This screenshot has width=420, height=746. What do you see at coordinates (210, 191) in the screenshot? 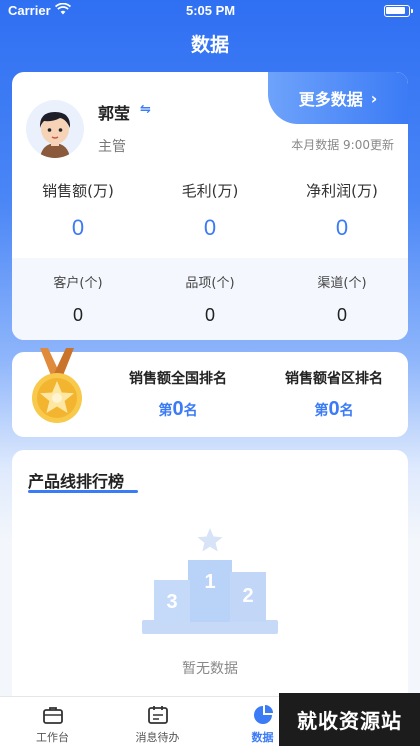
I see `stat-label: 毛利(万)` at bounding box center [210, 191].